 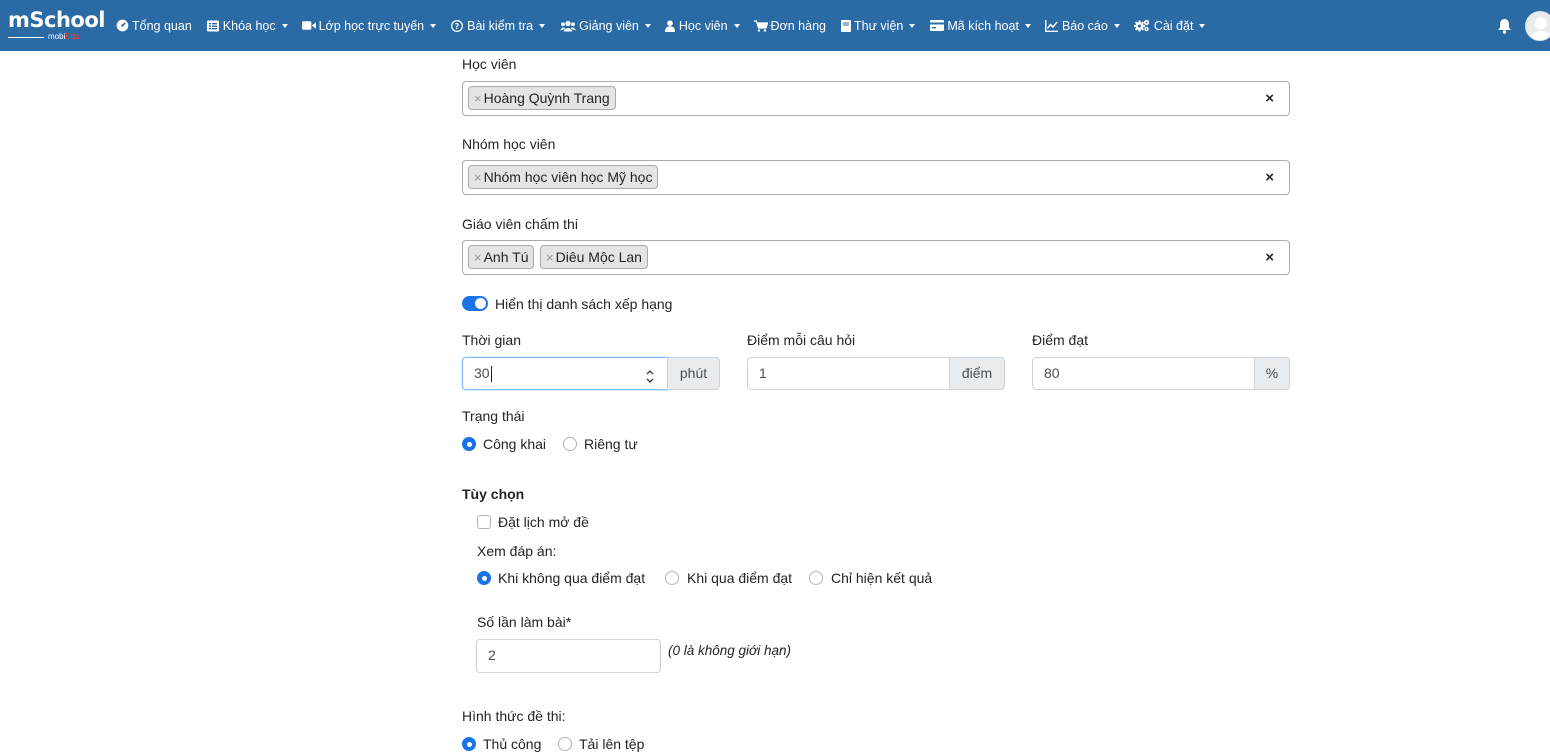 I want to click on logo-text-school: School, so click(x=67, y=20).